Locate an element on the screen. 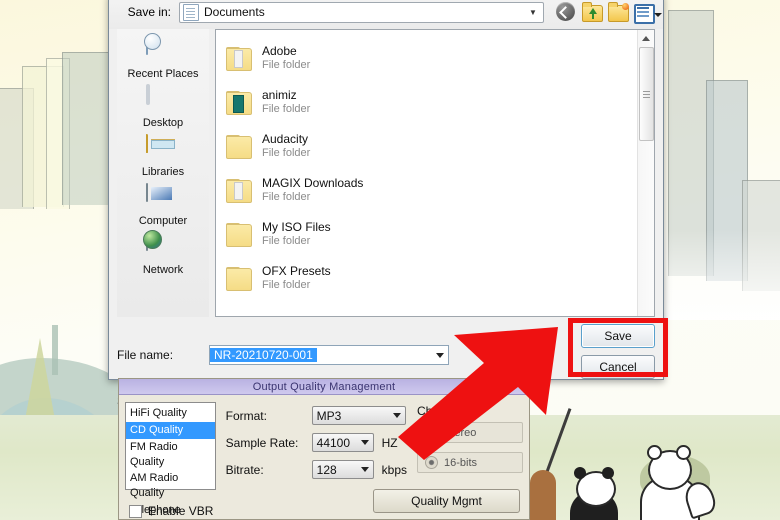 The width and height of the screenshot is (780, 520). sidebar-item-libraries: Libraries is located at coordinates (163, 156).